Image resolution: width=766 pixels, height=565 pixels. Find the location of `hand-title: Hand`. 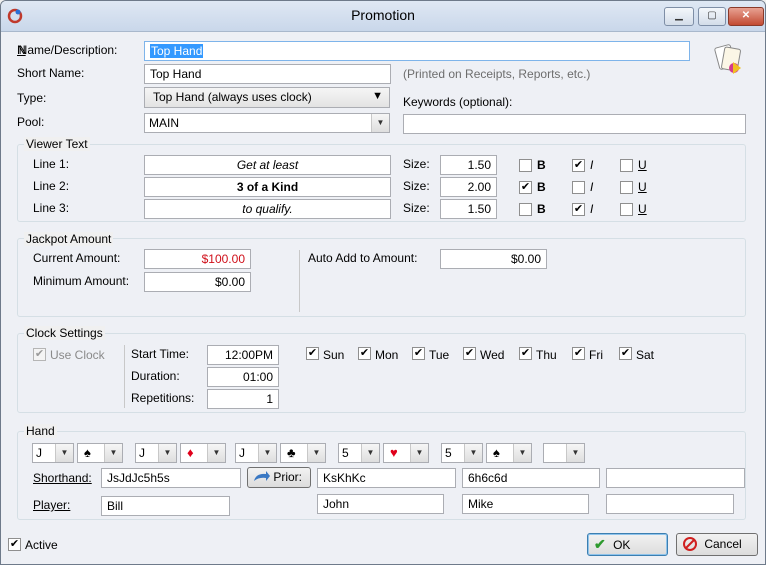

hand-title: Hand is located at coordinates (40, 431).